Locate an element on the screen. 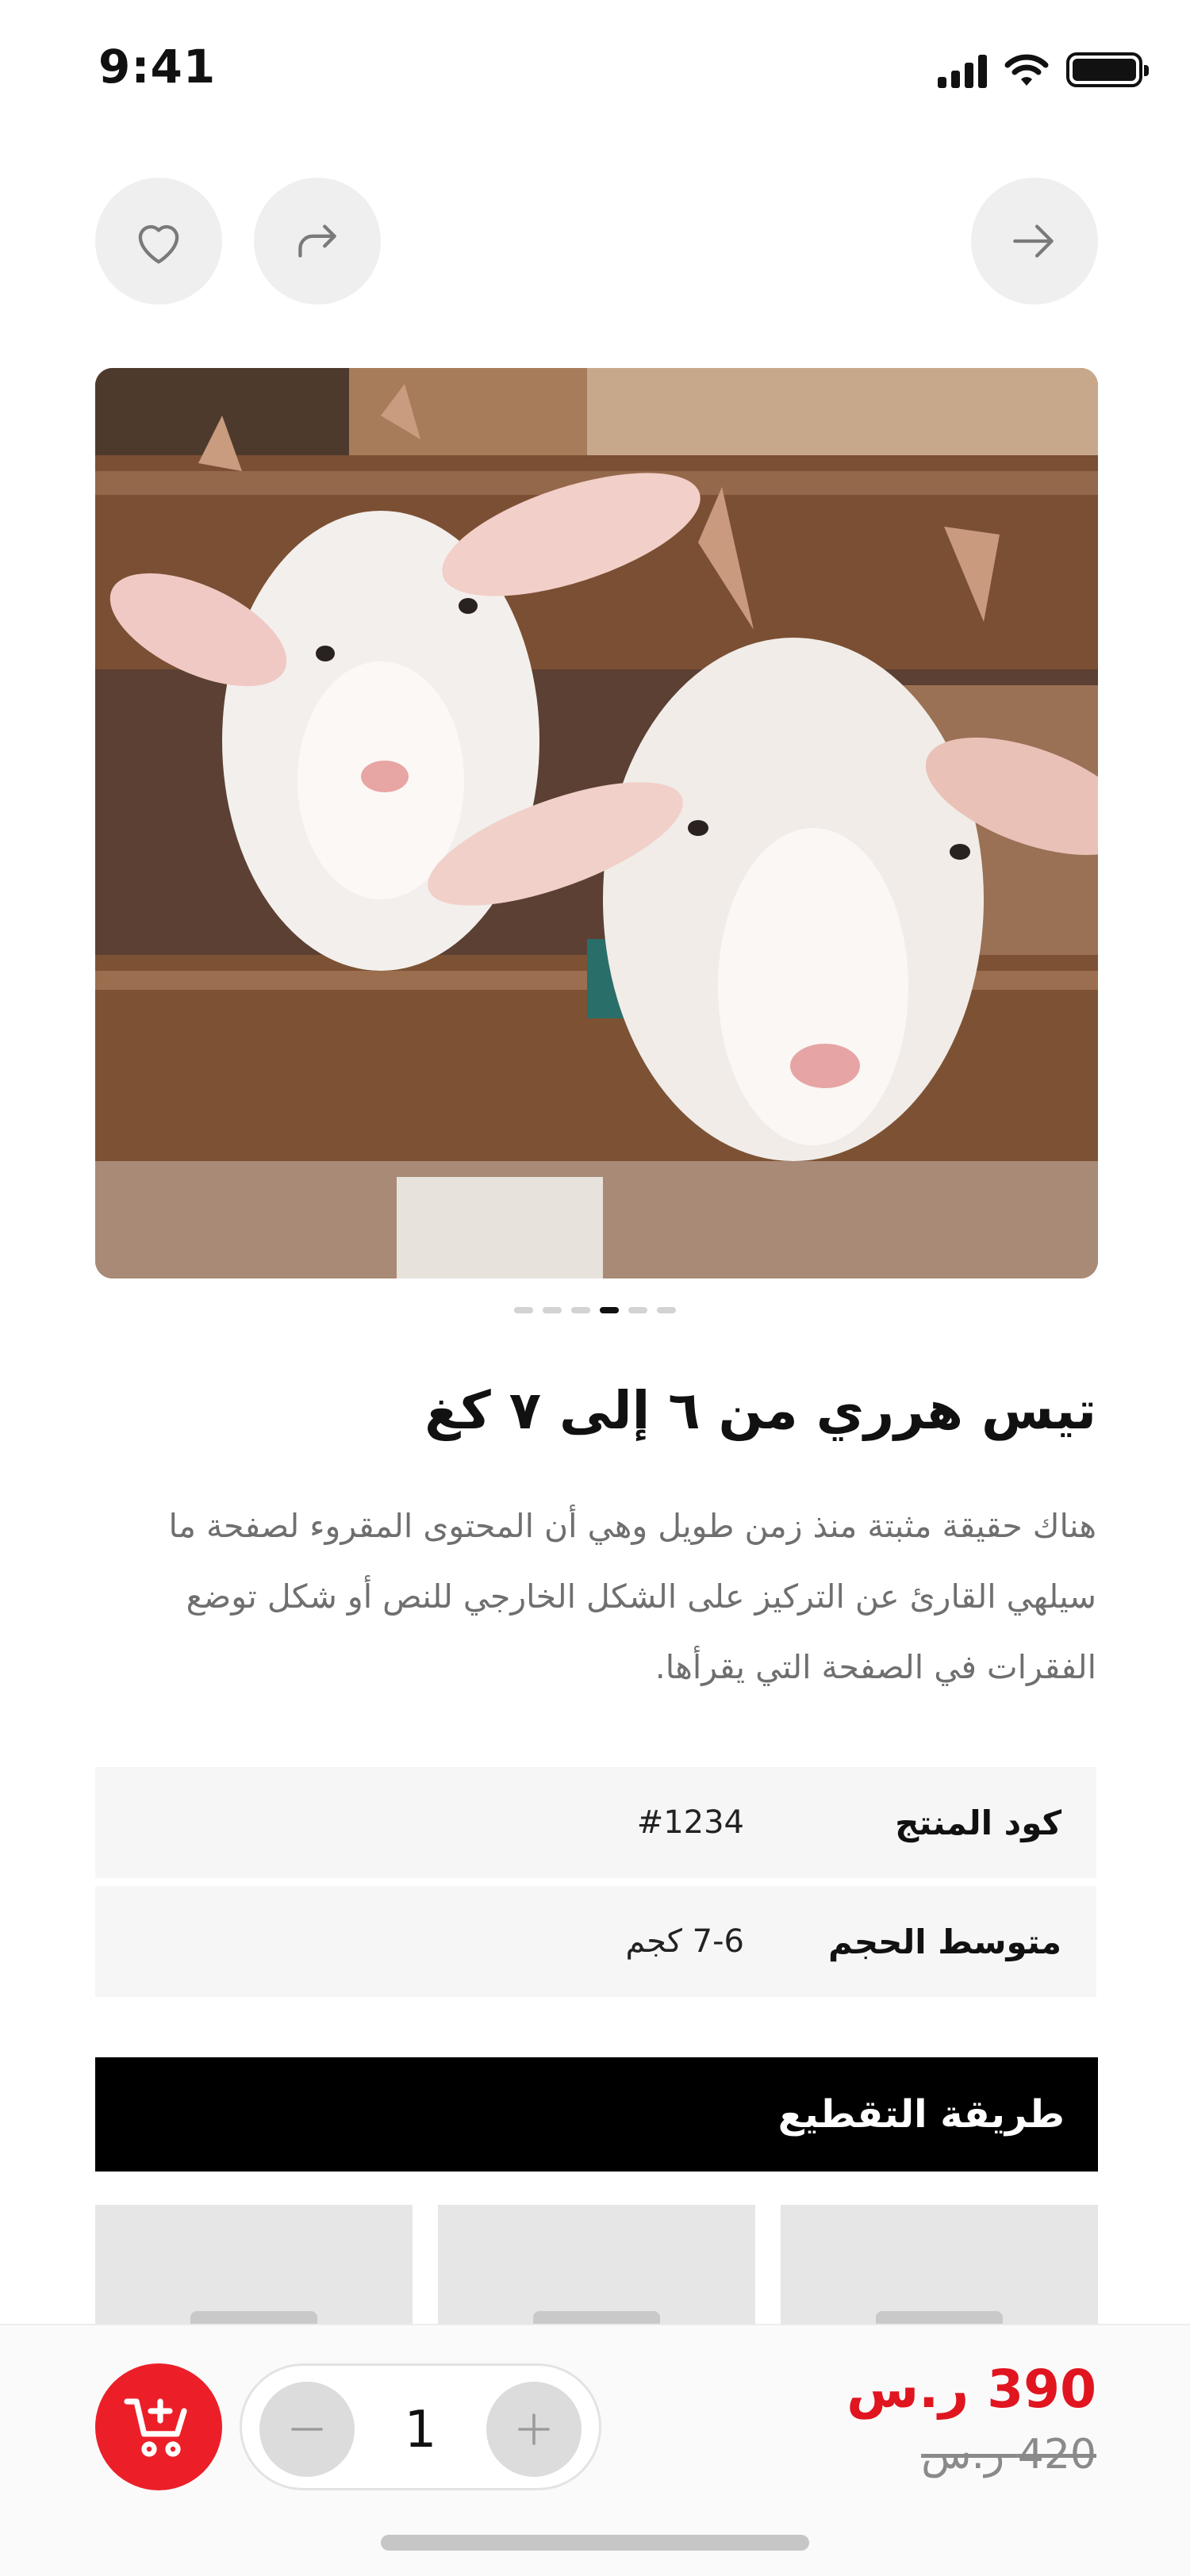  cart-plus-icon is located at coordinates (155, 2427).